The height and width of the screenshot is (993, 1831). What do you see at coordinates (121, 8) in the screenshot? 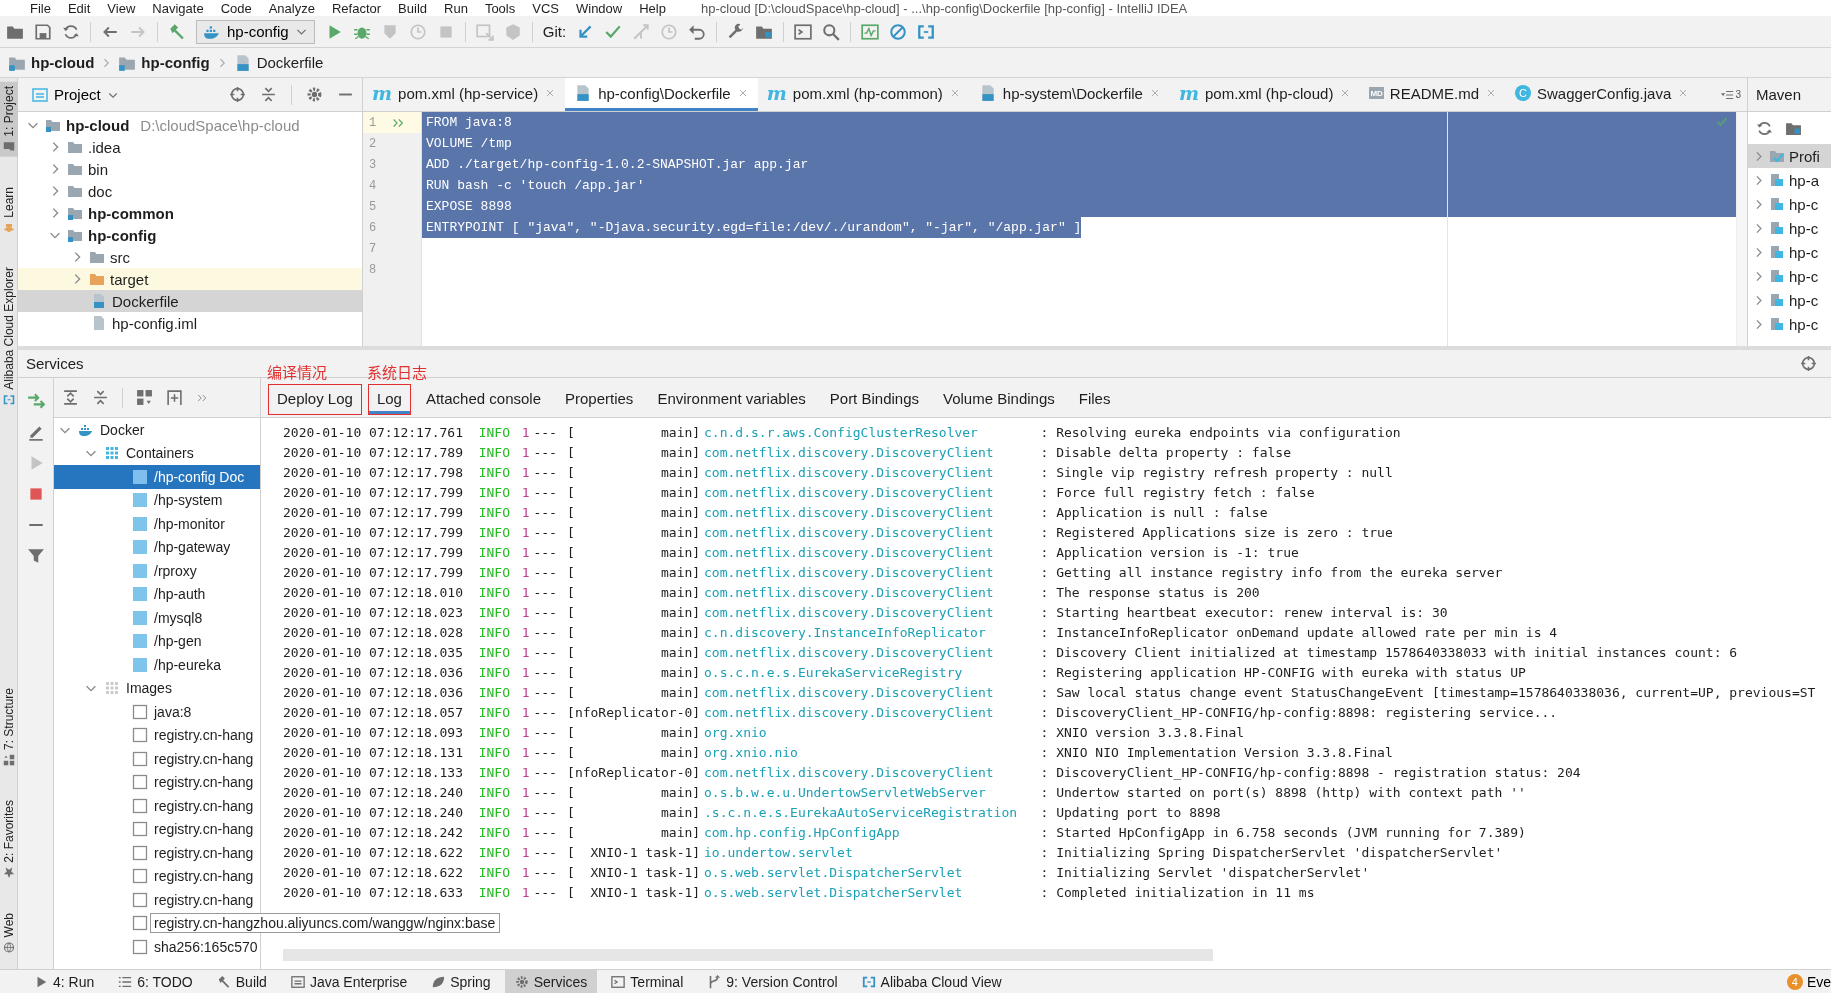
I see `menu-item: View` at bounding box center [121, 8].